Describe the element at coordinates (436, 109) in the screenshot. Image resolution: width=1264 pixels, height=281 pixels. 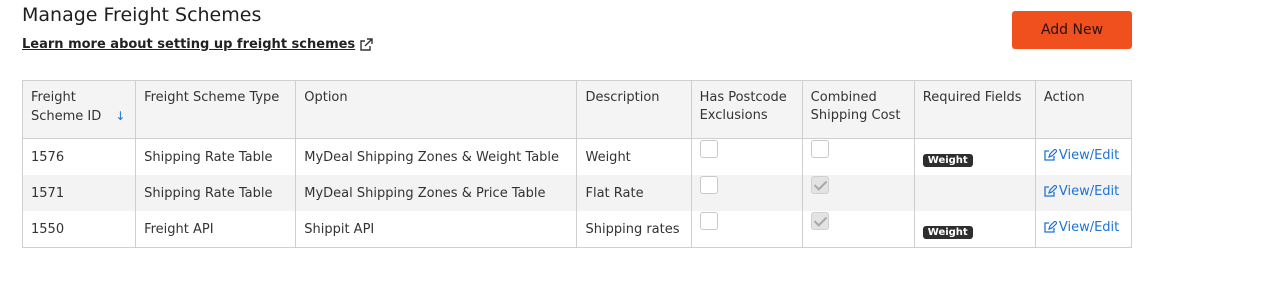
I see `column-header-option: Option` at that location.